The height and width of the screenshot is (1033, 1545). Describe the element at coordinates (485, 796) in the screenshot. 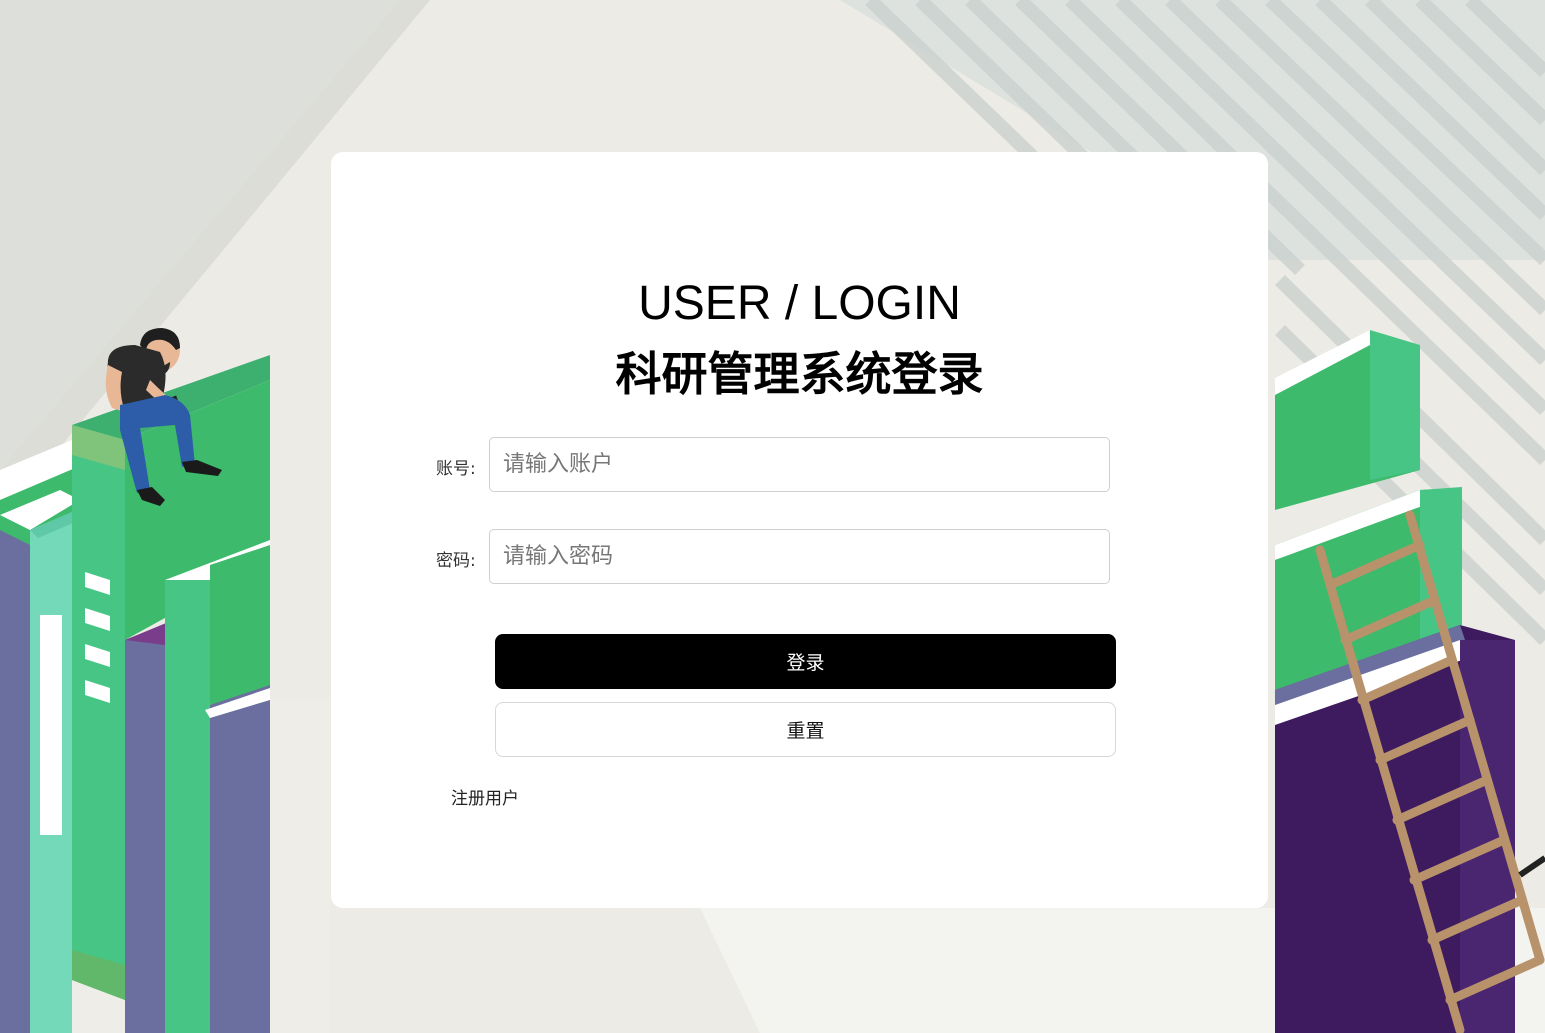

I see `register-link: 注册用户` at that location.